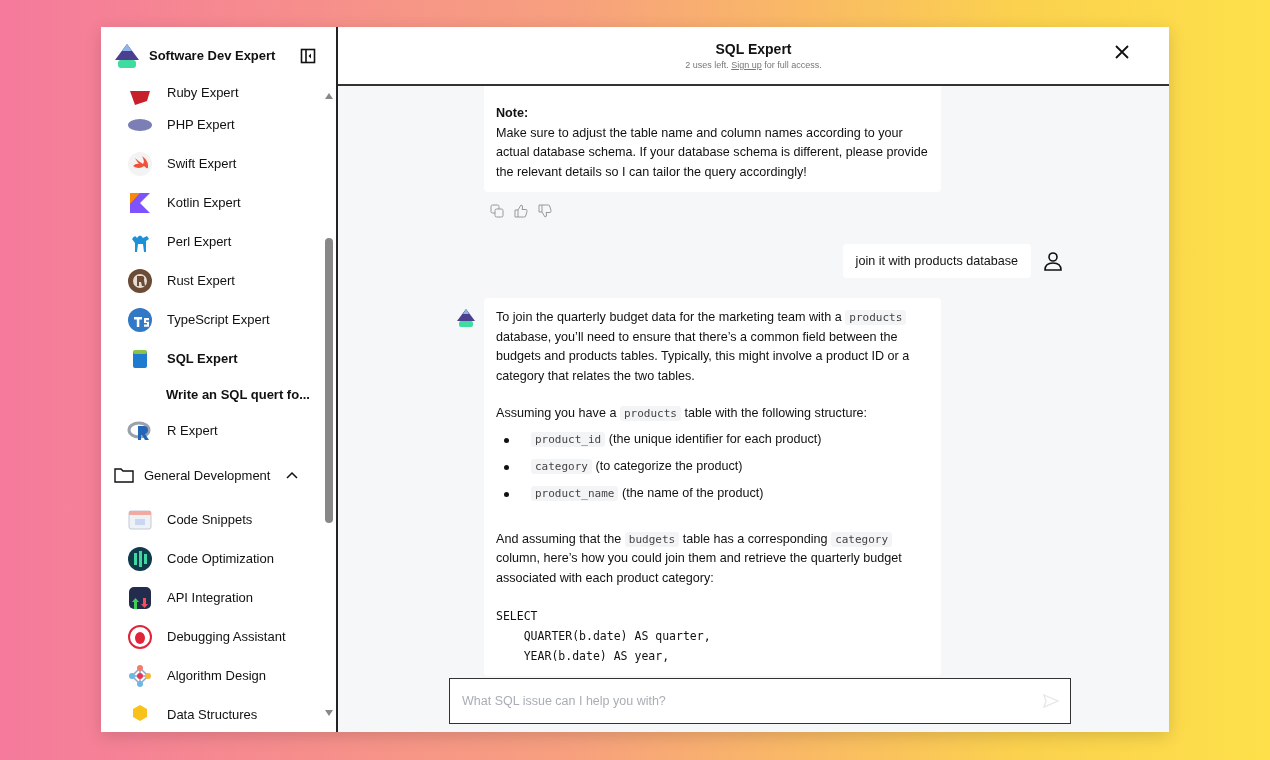  Describe the element at coordinates (212, 597) in the screenshot. I see `sidebar-item: API Integration` at that location.